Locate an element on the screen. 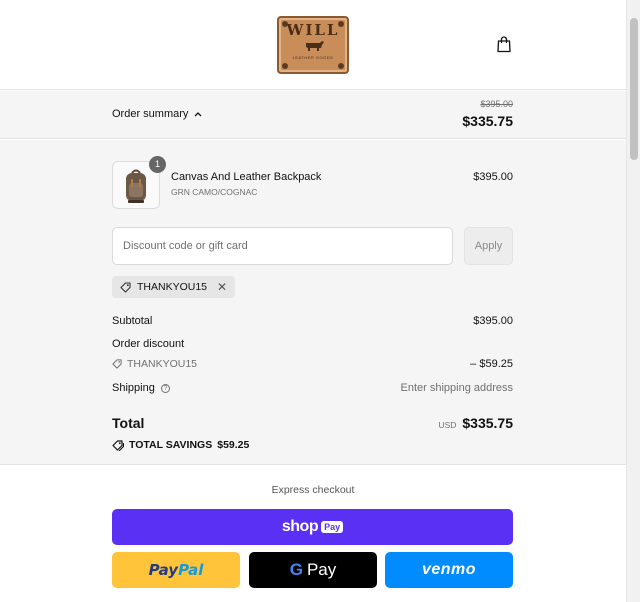 This screenshot has height=602, width=640. total-value: USD $335.75 is located at coordinates (475, 423).